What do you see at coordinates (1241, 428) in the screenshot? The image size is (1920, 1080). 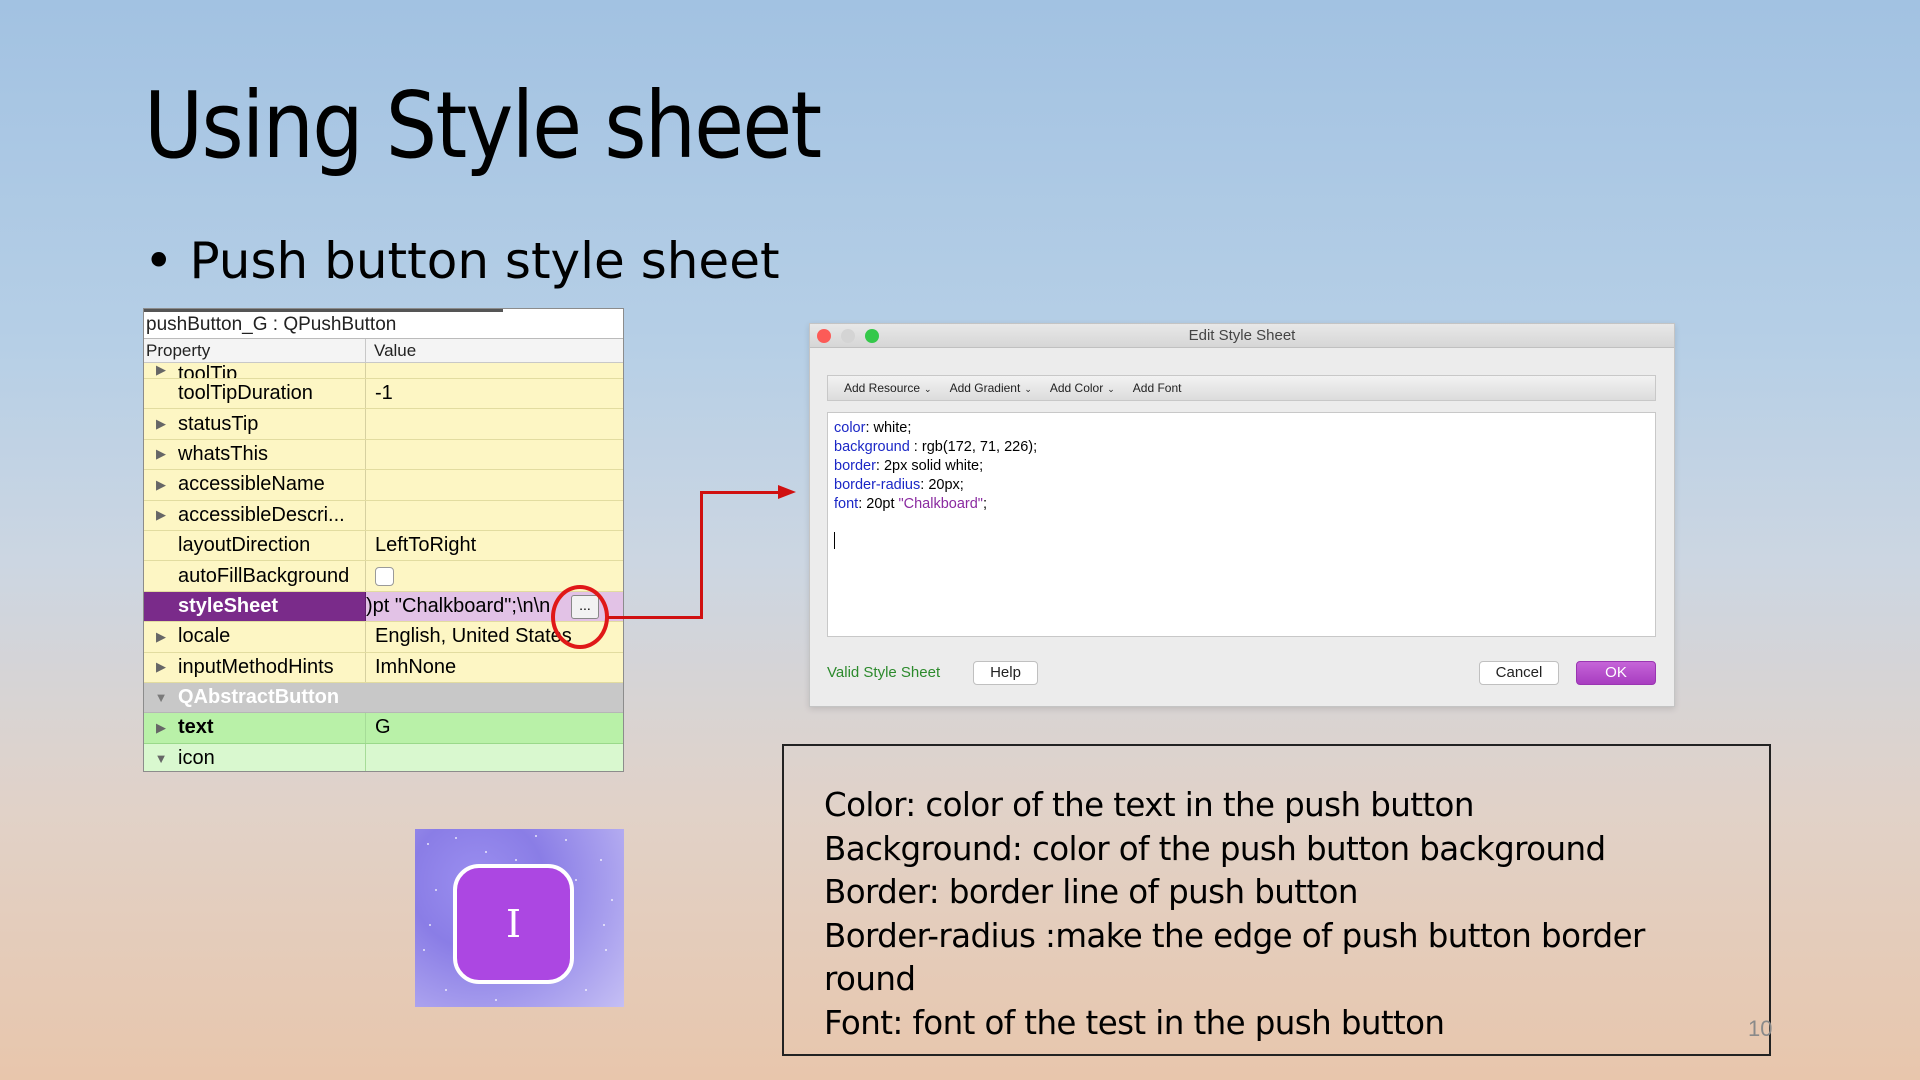 I see `code-line: color: white;` at bounding box center [1241, 428].